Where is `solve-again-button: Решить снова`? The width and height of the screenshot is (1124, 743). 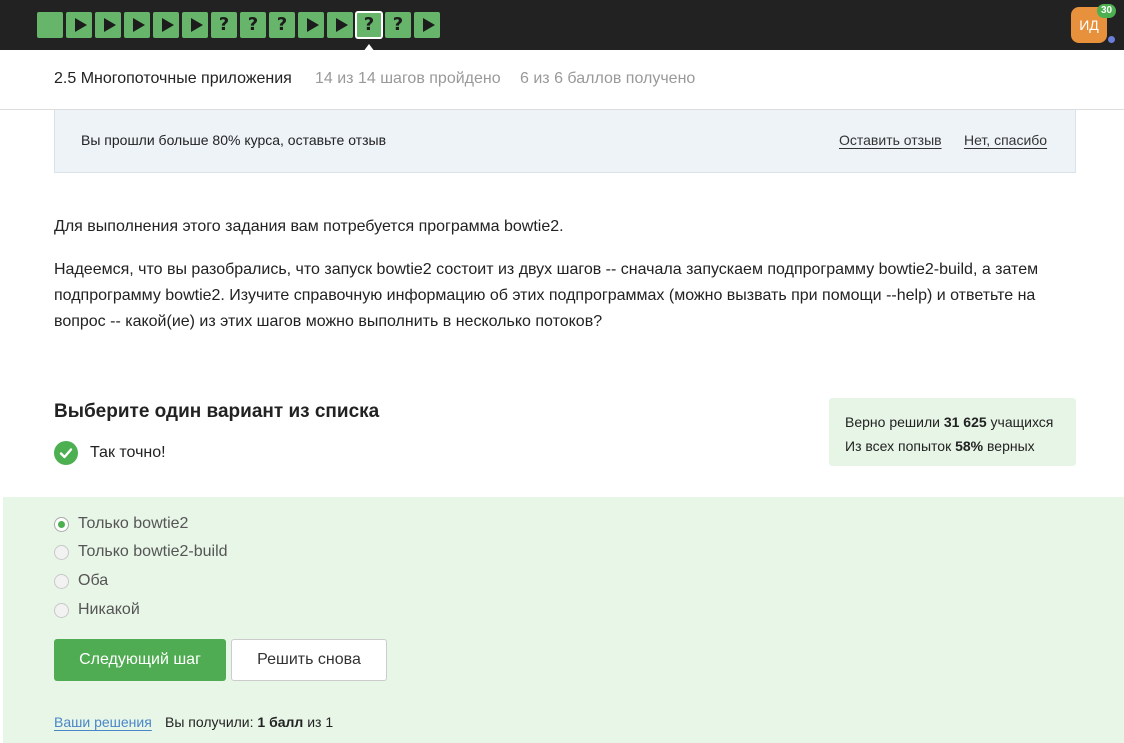
solve-again-button: Решить снова is located at coordinates (309, 660).